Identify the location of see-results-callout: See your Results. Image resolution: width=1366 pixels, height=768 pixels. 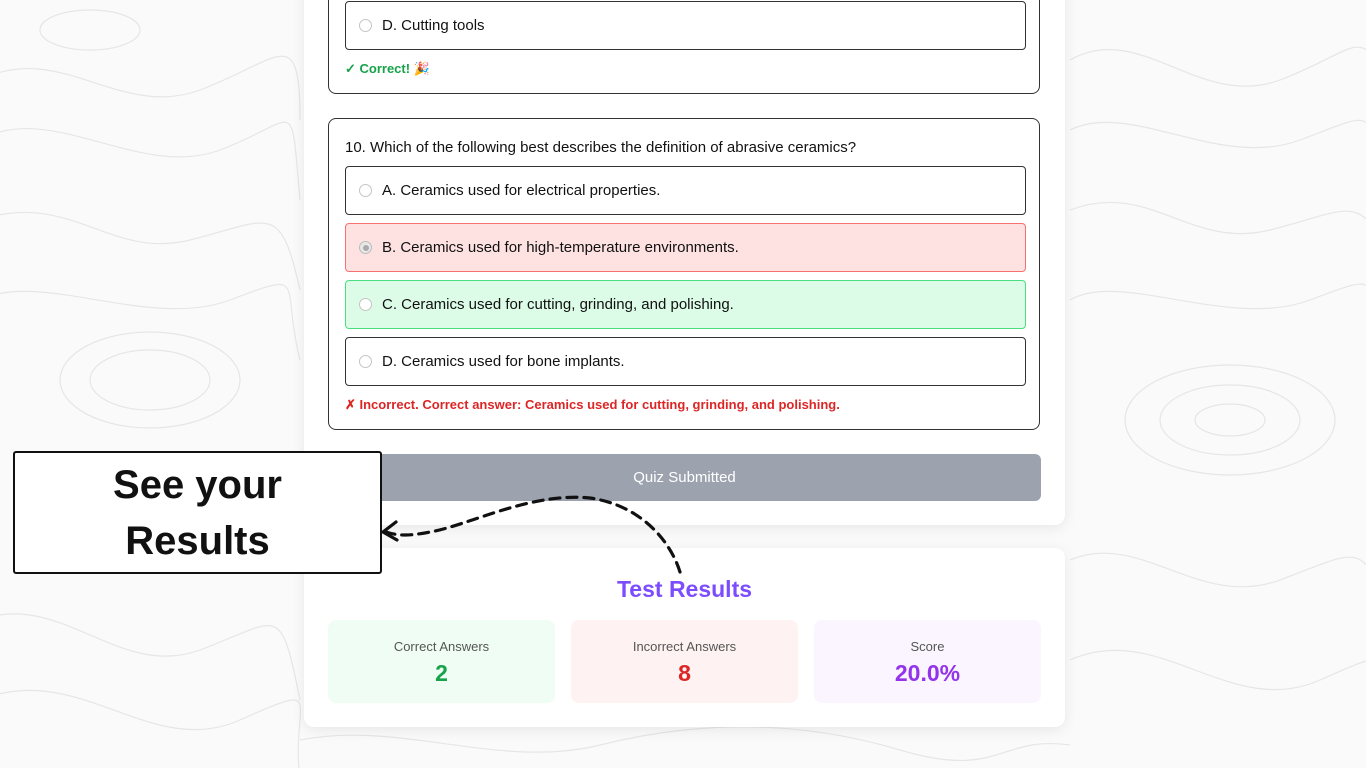
(197, 512).